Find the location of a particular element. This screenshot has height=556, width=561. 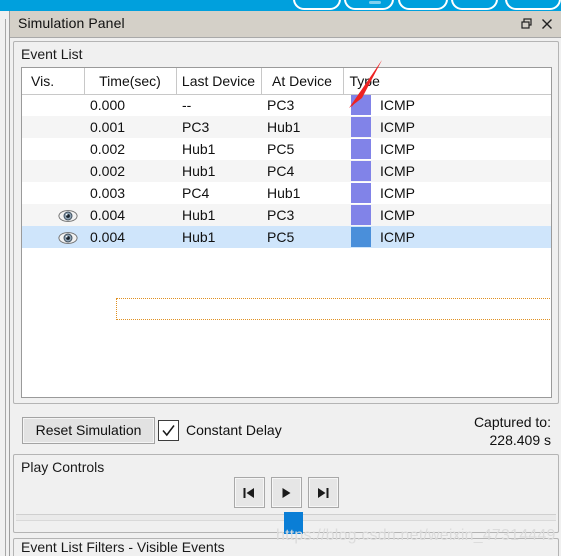

play-button is located at coordinates (286, 492).